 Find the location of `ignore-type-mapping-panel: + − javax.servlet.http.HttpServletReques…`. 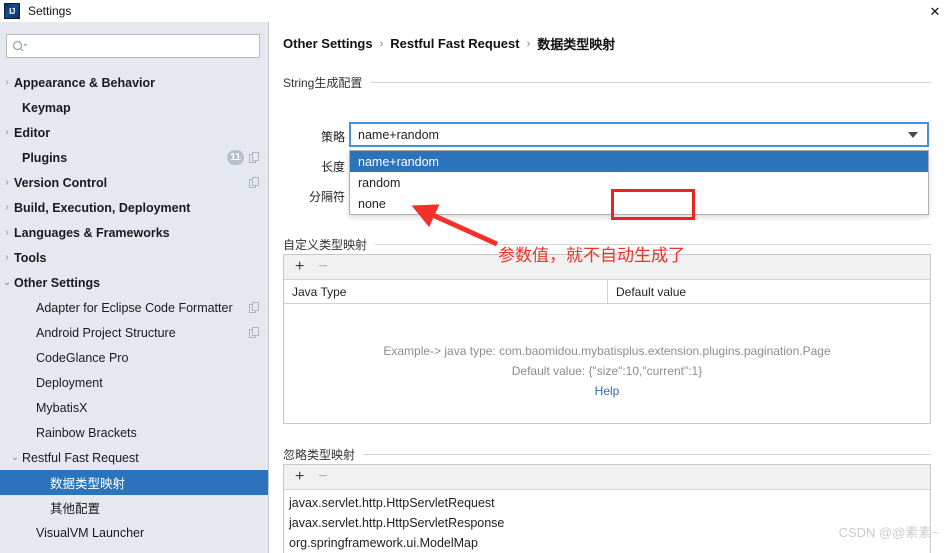

ignore-type-mapping-panel: + − javax.servlet.http.HttpServletReques… is located at coordinates (607, 508).